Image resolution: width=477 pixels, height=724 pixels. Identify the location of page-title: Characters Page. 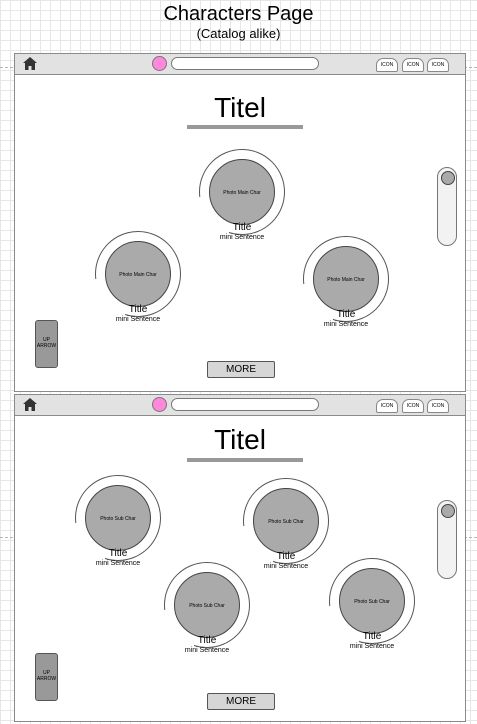
(238, 14).